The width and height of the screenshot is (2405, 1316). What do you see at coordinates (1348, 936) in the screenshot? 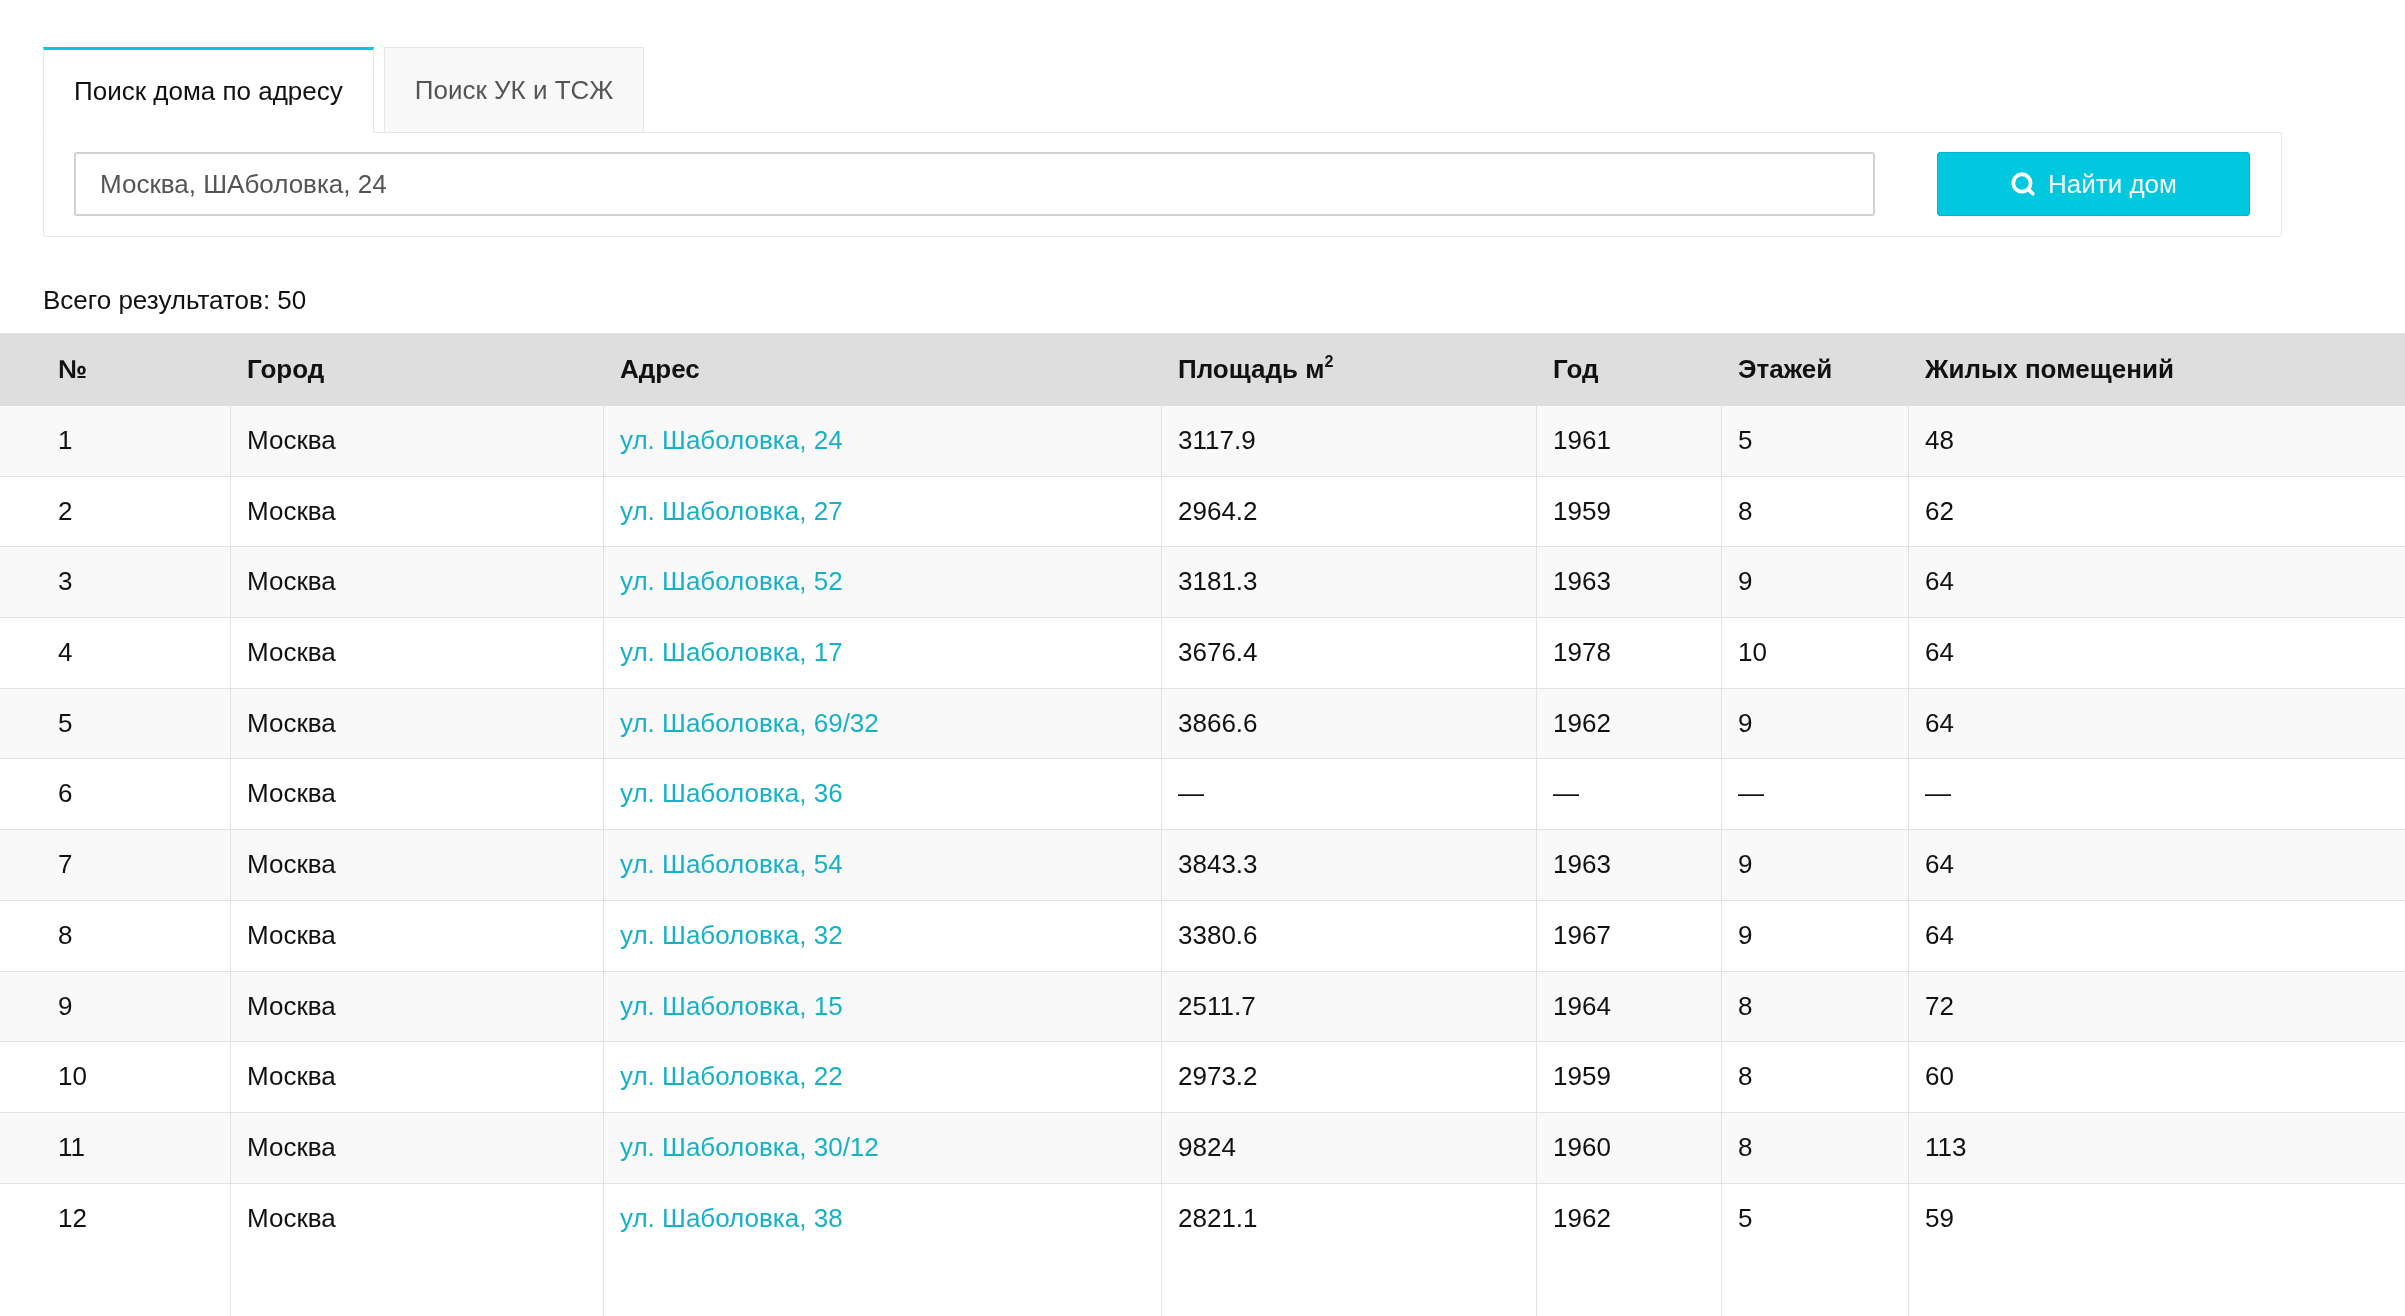
I see `table-cell: 3380.6` at bounding box center [1348, 936].